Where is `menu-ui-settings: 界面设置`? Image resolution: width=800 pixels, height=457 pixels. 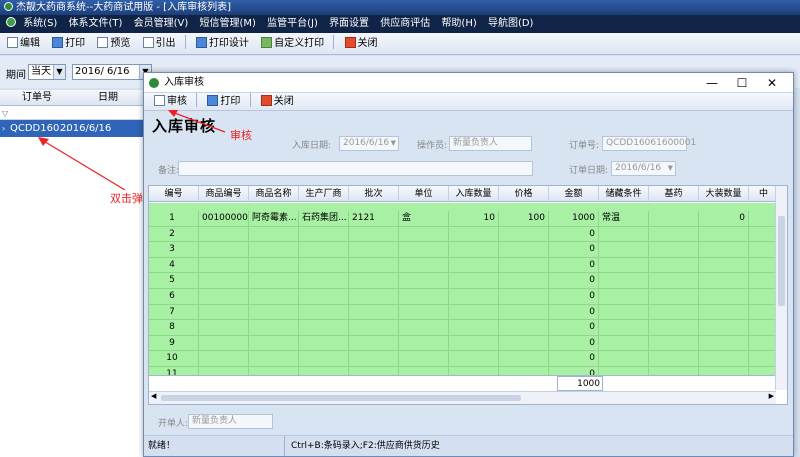
menu-ui-settings: 界面设置 is located at coordinates (349, 23).